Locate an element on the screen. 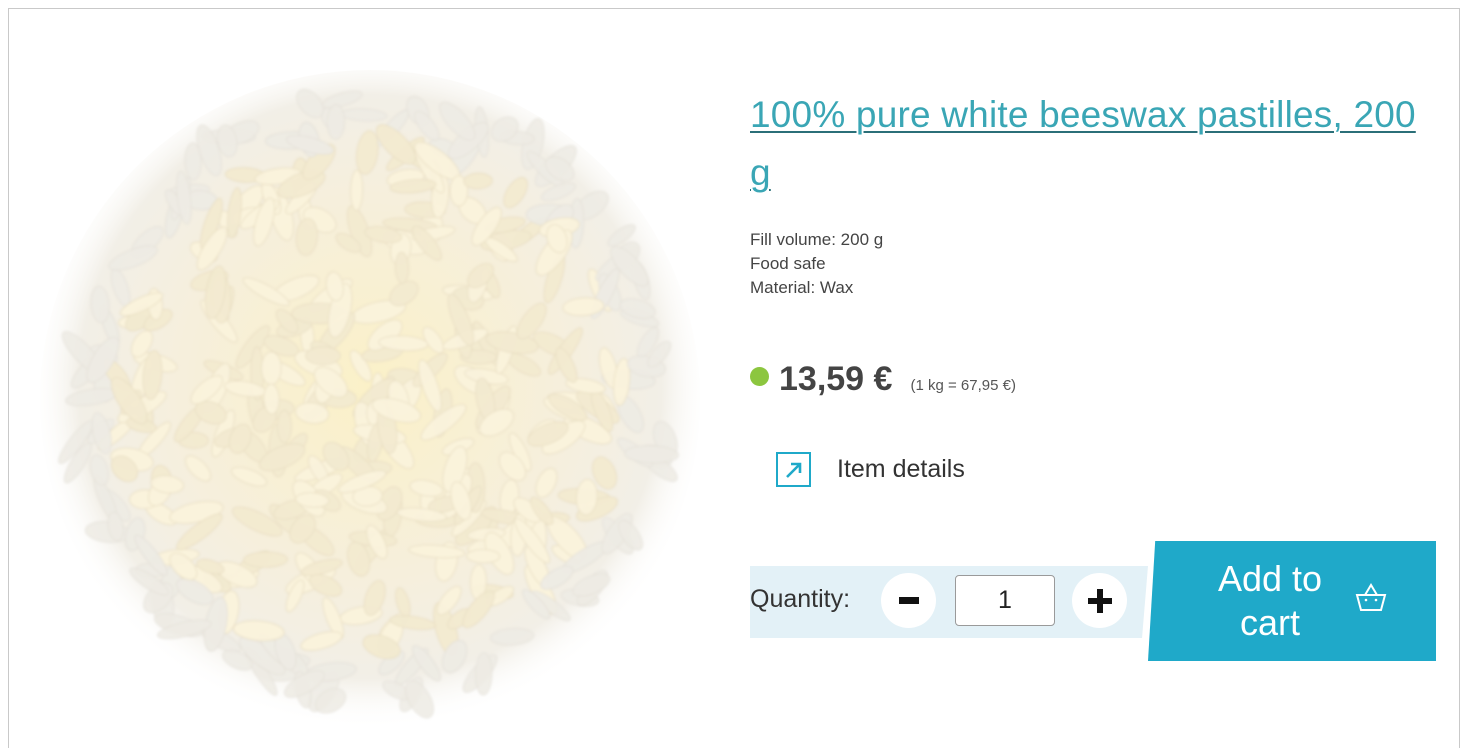  unit-price: (1 kg = 67,95 €) is located at coordinates (963, 385).